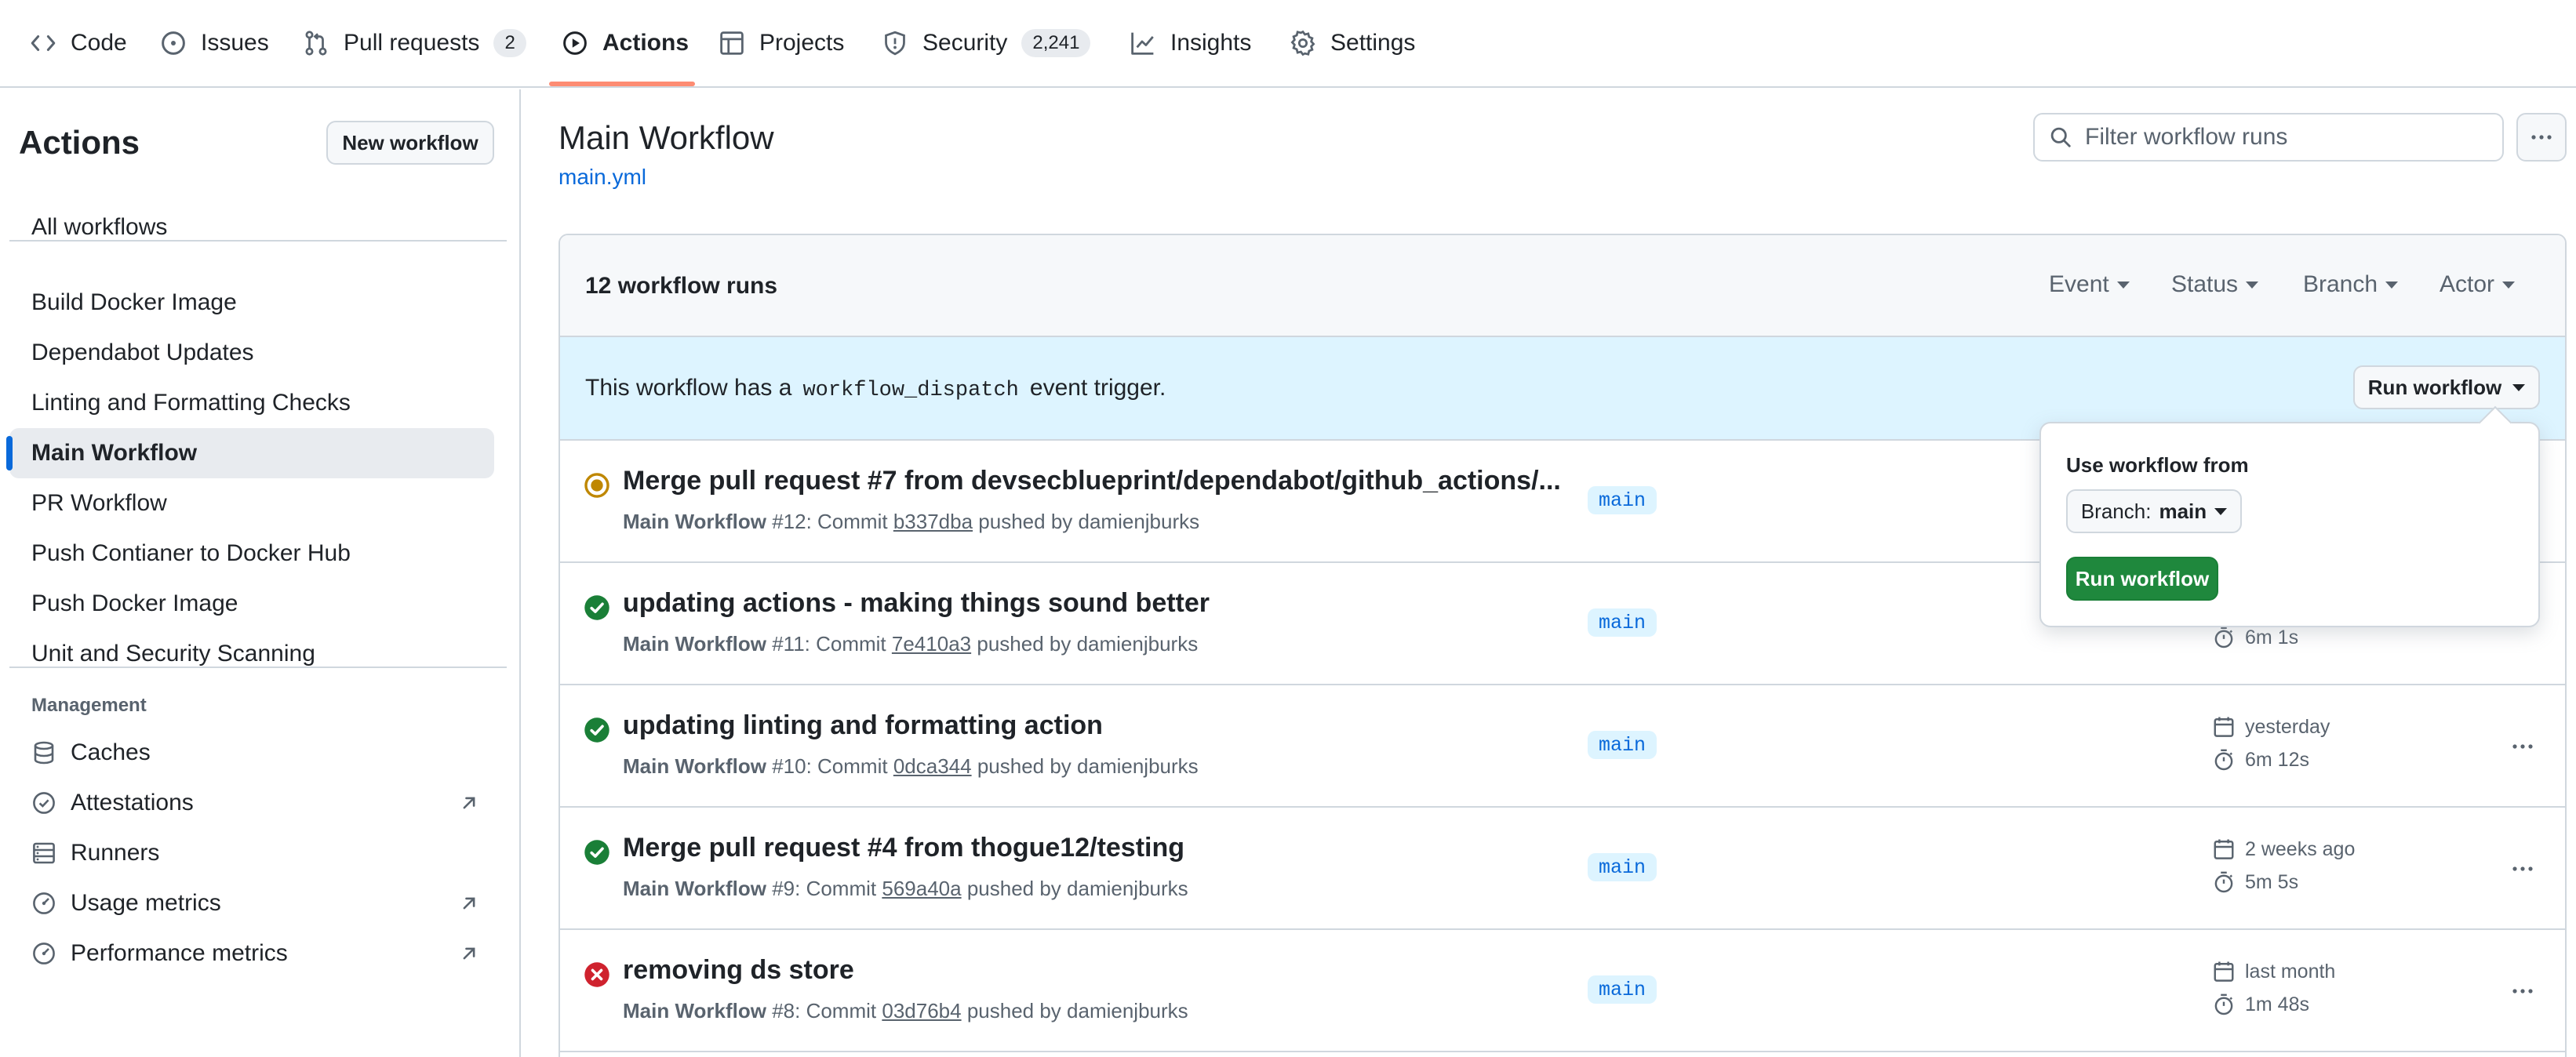 This screenshot has height=1057, width=2576. Describe the element at coordinates (596, 607) in the screenshot. I see `check-circle-icon` at that location.